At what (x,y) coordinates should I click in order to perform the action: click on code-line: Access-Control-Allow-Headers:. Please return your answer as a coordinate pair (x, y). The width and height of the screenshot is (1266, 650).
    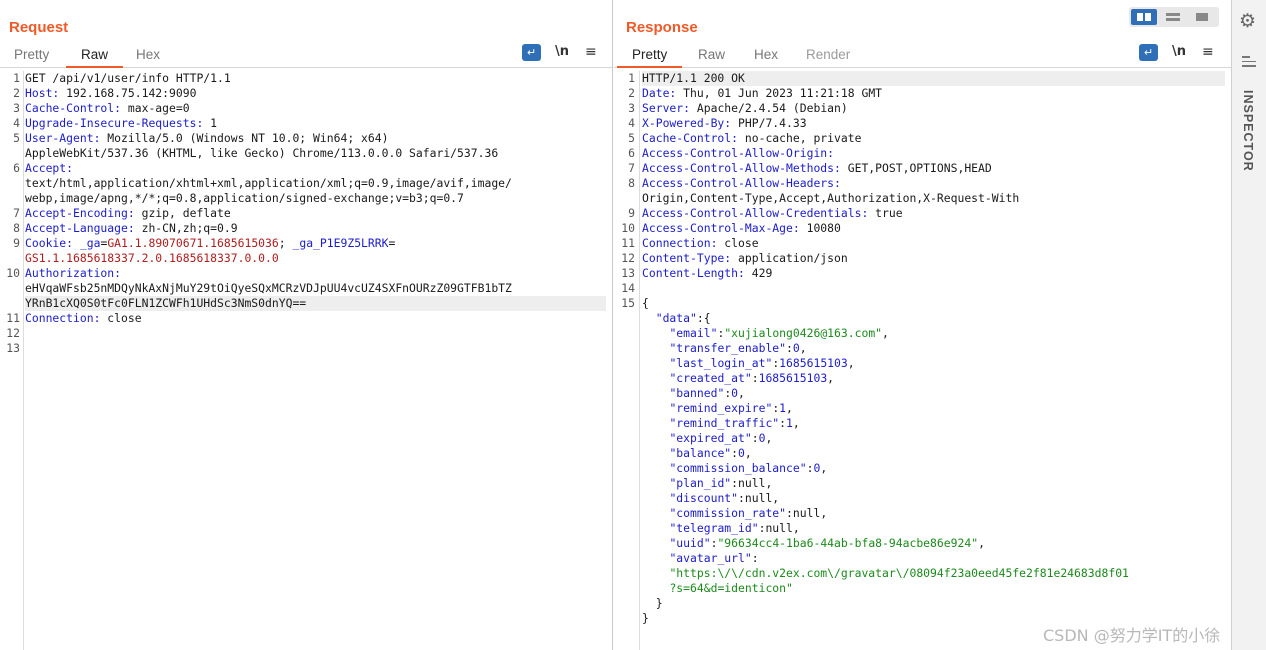
    Looking at the image, I should click on (933, 183).